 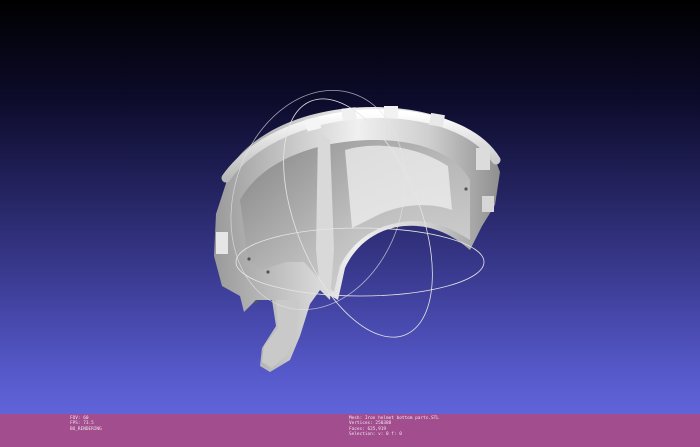 I want to click on render-info: FOV: 60 FPS: 73.5 BO_RENDERING, so click(x=86, y=424).